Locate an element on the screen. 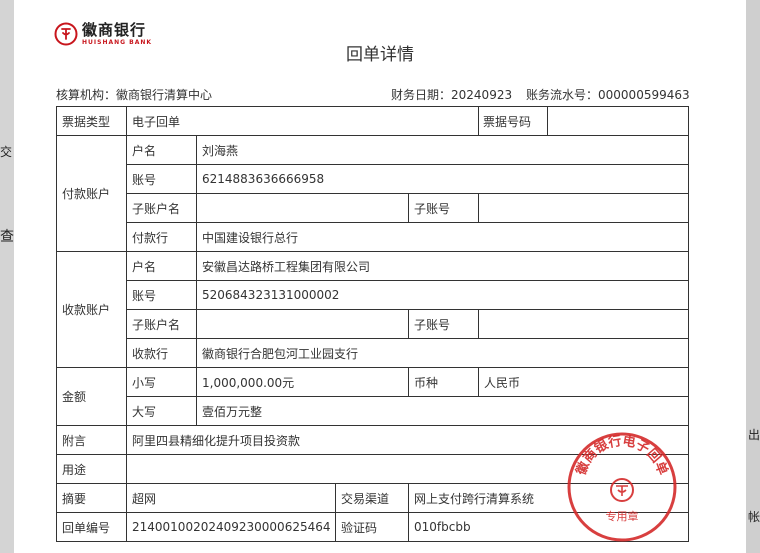 This screenshot has width=760, height=553. table-row: 账号 6214883636666958 is located at coordinates (373, 179).